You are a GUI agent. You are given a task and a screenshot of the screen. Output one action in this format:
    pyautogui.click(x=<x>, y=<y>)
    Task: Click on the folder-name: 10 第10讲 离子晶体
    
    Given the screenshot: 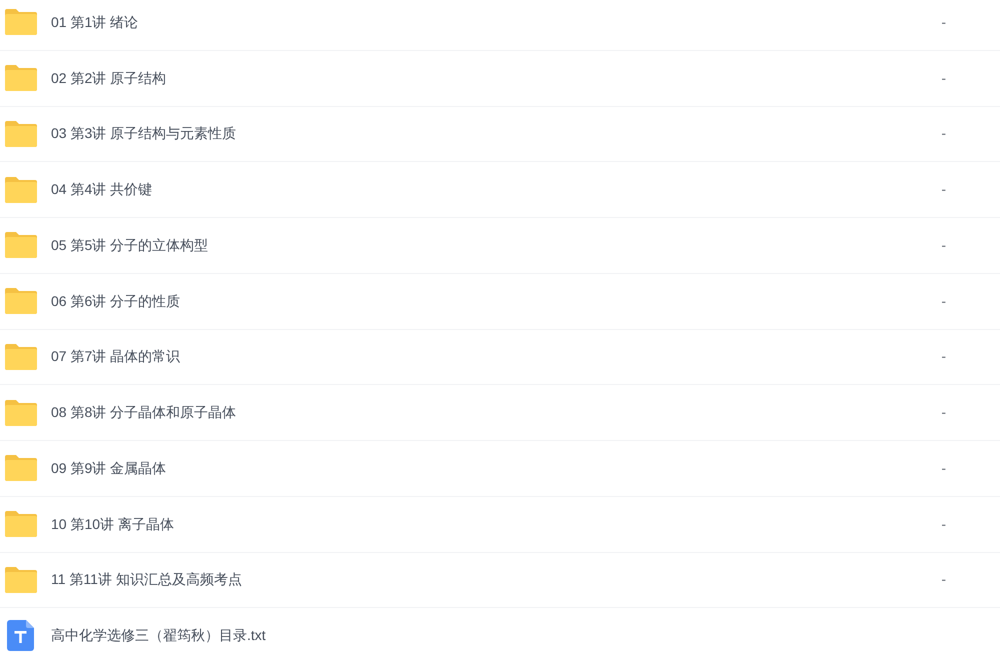 What is the action you would take?
    pyautogui.click(x=112, y=524)
    